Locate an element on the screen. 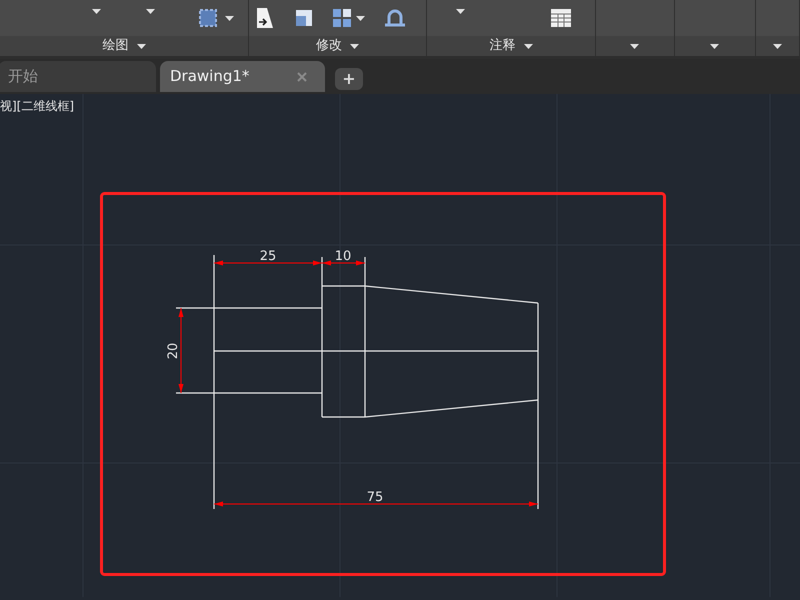  panel-expand-button is located at coordinates (778, 46).